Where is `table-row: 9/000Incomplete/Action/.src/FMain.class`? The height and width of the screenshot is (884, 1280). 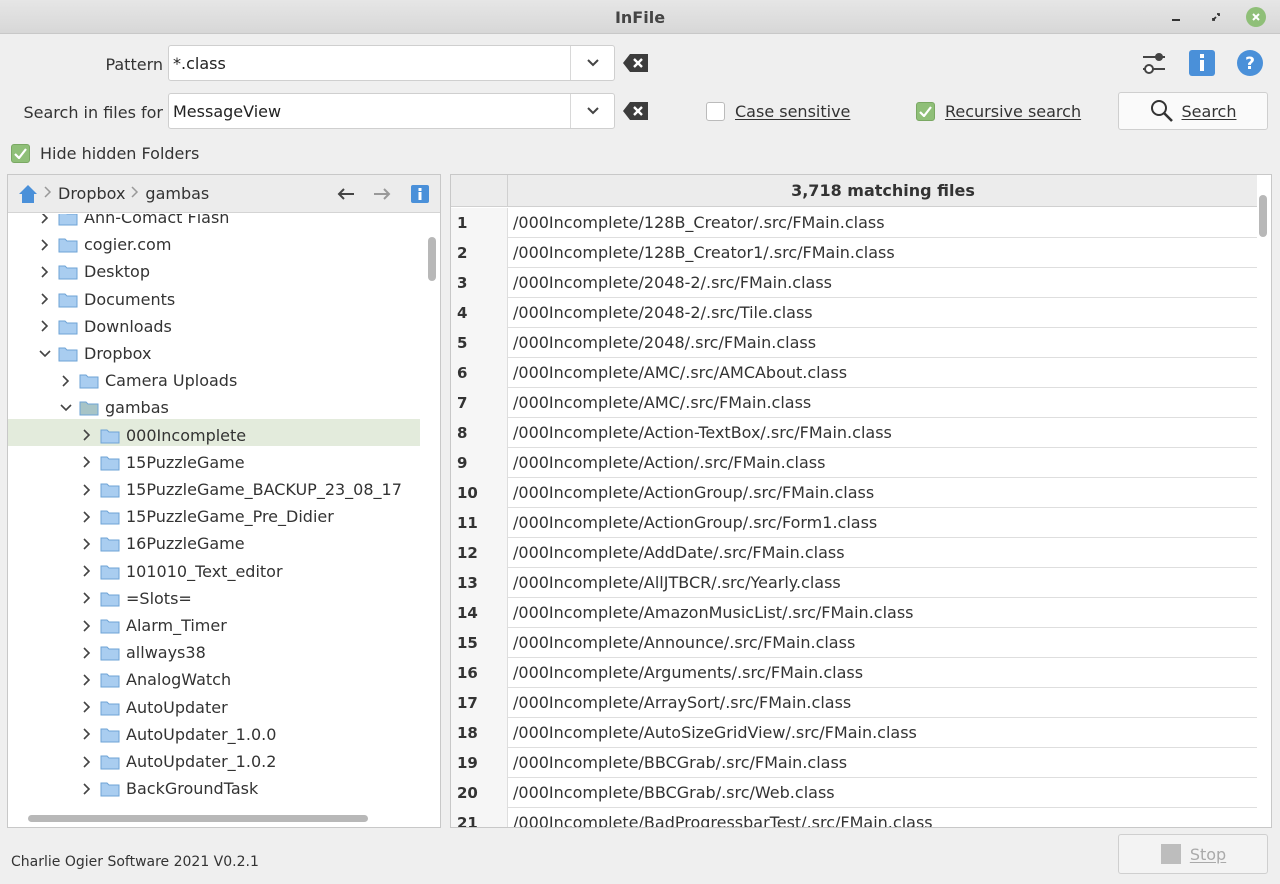 table-row: 9/000Incomplete/Action/.src/FMain.class is located at coordinates (854, 463).